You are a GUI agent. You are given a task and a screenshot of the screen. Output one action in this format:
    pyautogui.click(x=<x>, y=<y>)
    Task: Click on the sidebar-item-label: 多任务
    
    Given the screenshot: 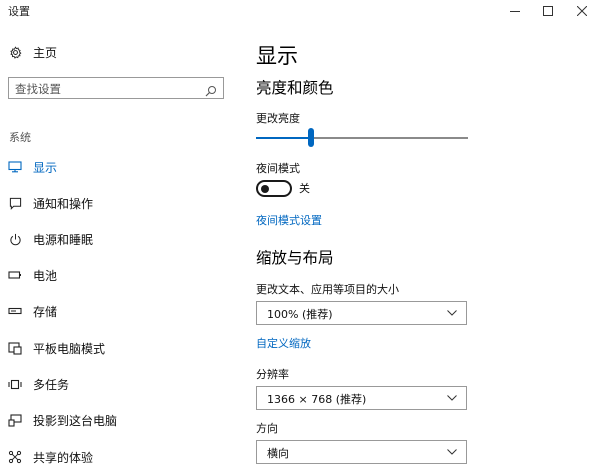 What is the action you would take?
    pyautogui.click(x=51, y=384)
    